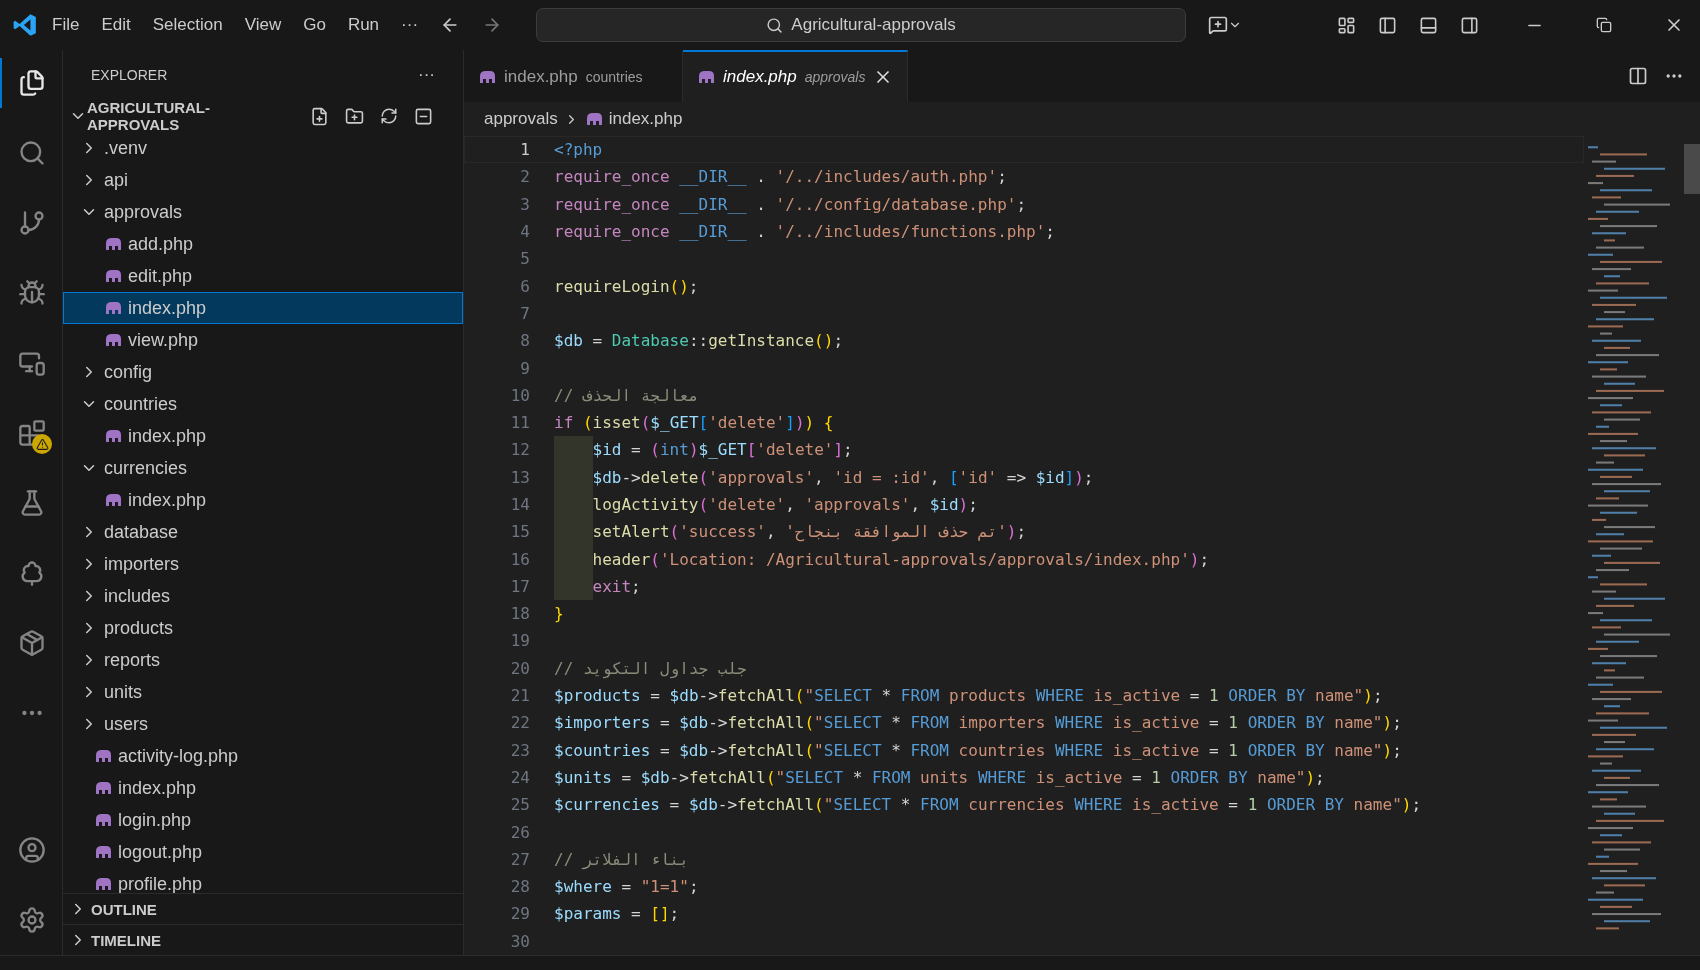 This screenshot has width=1700, height=970. I want to click on code-text: }, so click(559, 614).